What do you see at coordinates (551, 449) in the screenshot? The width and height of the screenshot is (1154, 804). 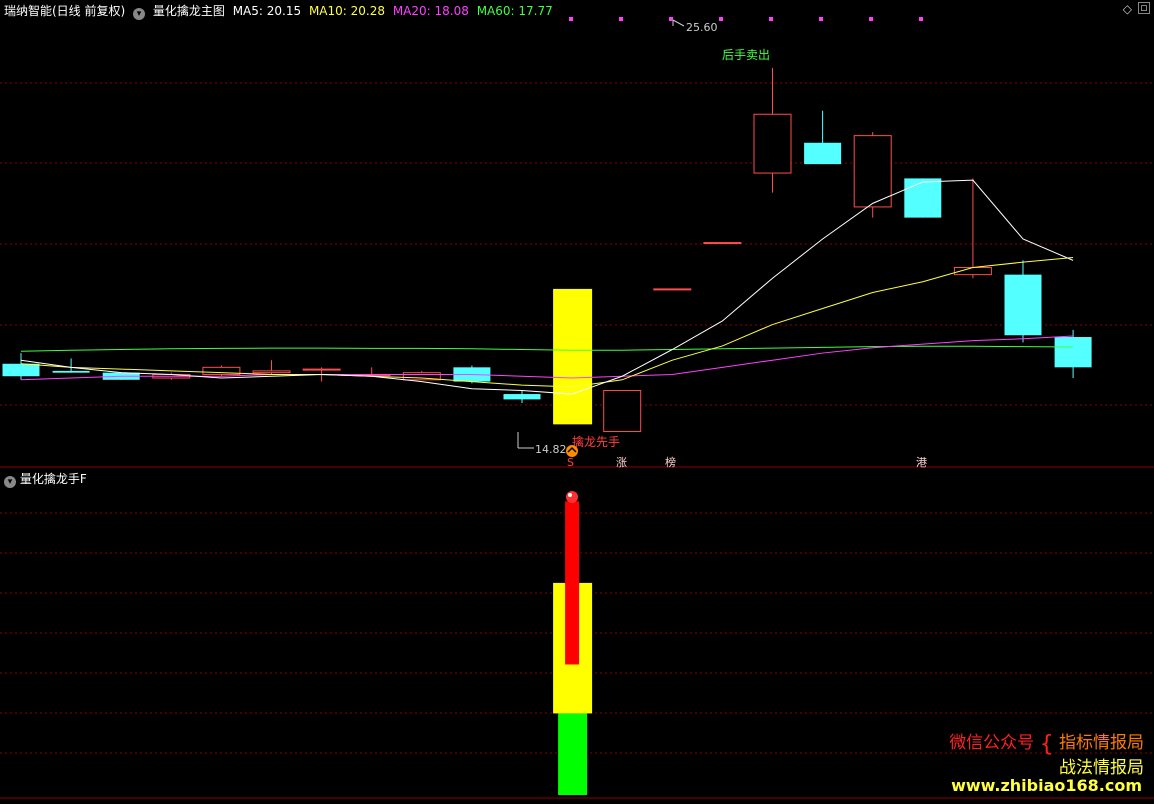 I see `low-label: 14.82` at bounding box center [551, 449].